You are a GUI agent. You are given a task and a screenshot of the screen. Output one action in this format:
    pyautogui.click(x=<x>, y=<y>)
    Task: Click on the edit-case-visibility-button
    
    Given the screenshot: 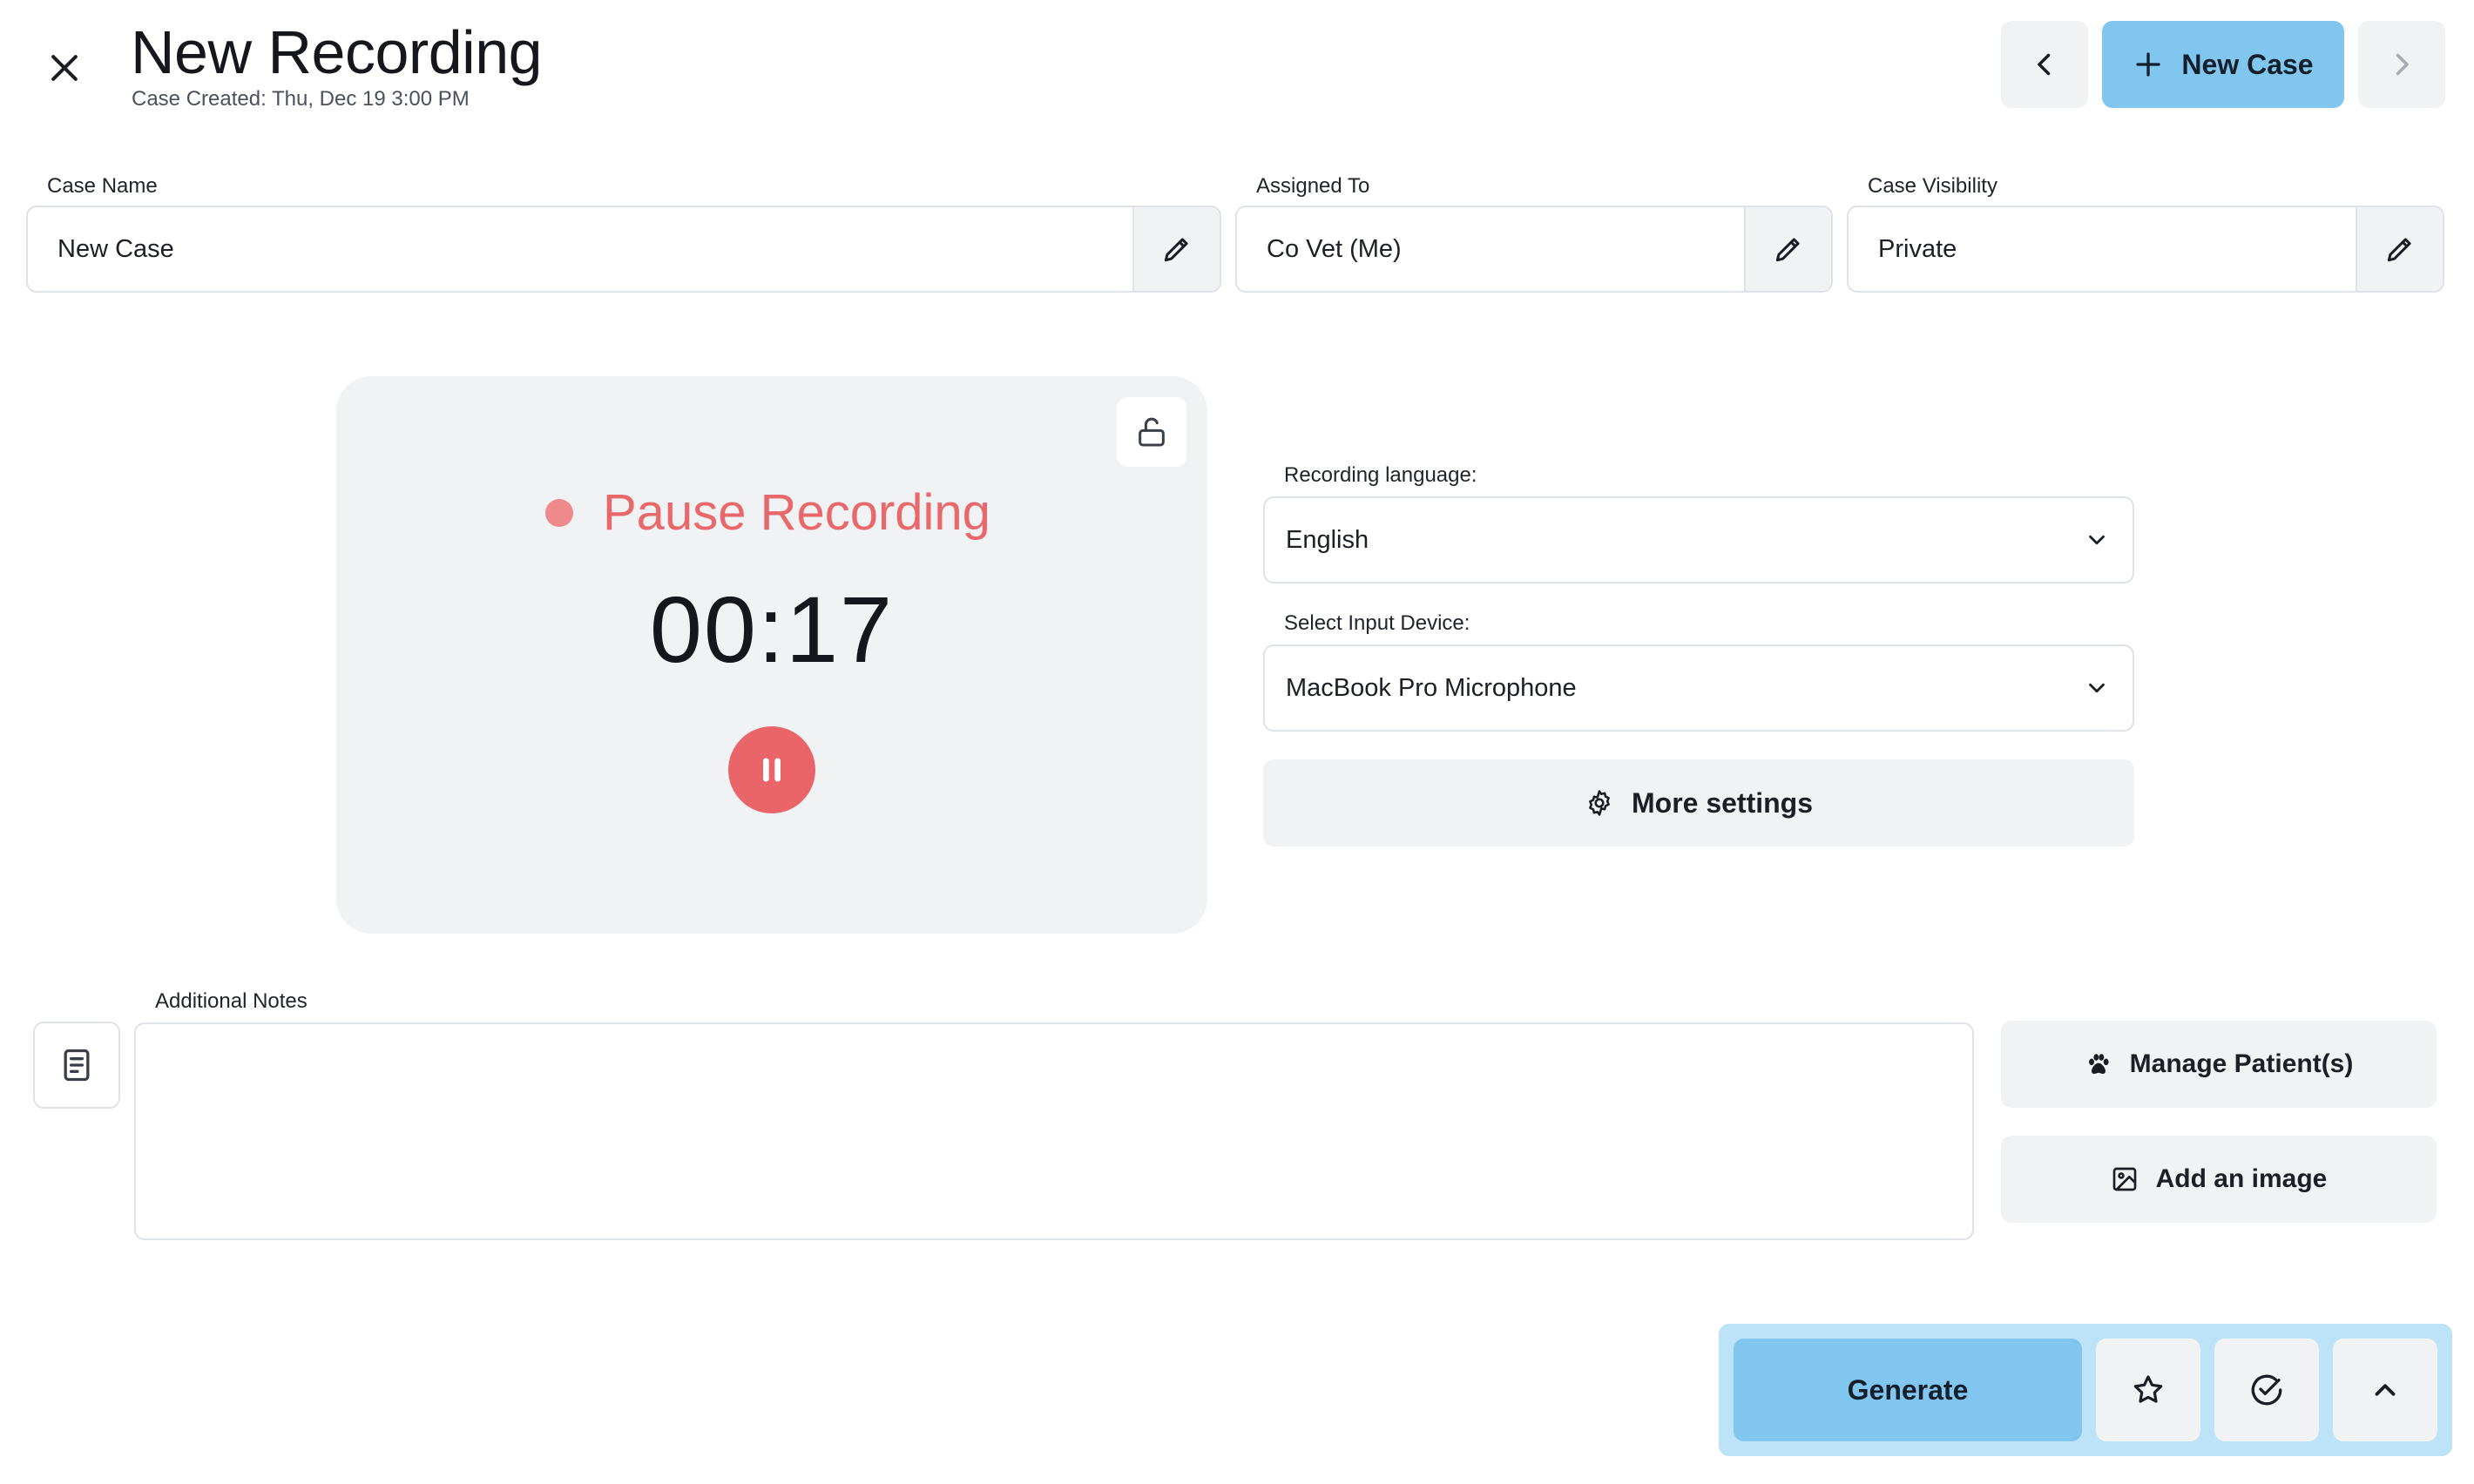 What is the action you would take?
    pyautogui.click(x=2399, y=249)
    